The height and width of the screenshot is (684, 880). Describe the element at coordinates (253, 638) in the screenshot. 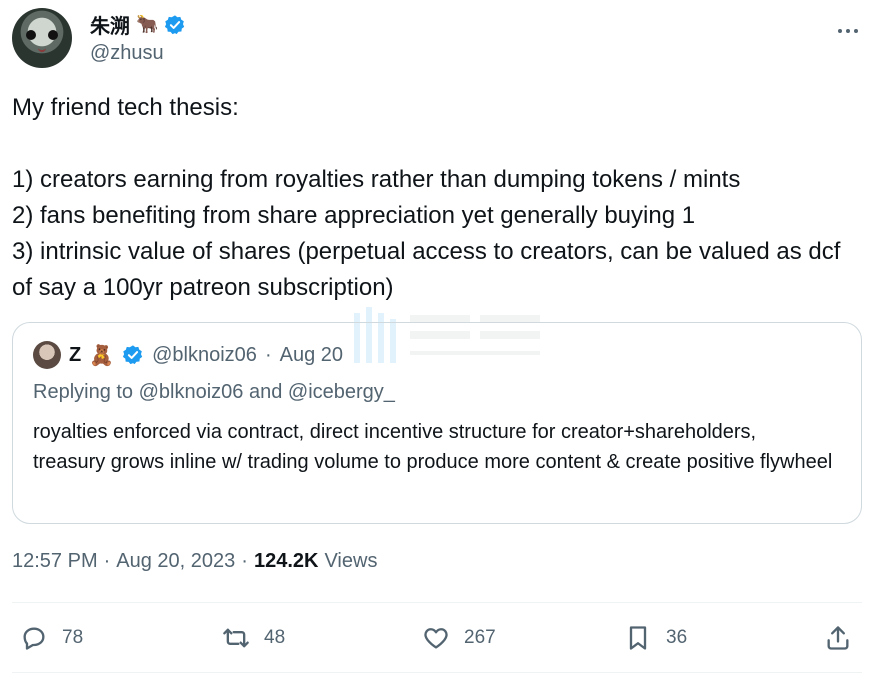

I see `retweet-button: 48` at that location.